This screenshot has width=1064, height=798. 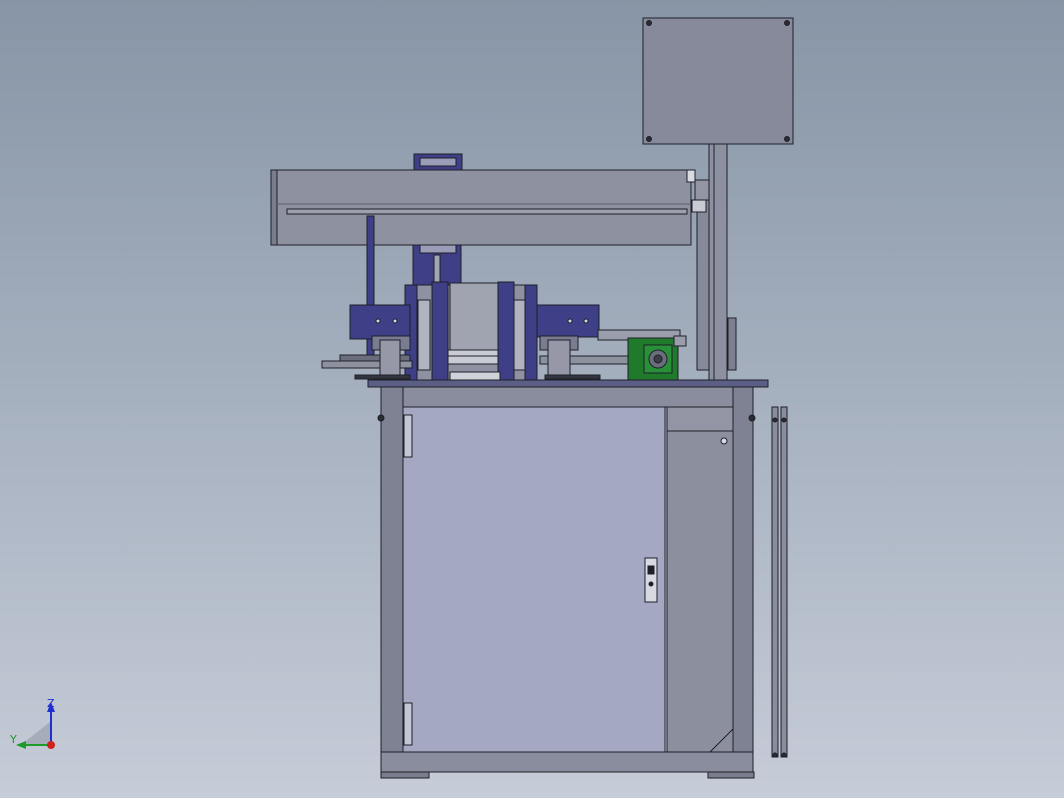 I want to click on upper-gantry-beam, so click(x=490, y=199).